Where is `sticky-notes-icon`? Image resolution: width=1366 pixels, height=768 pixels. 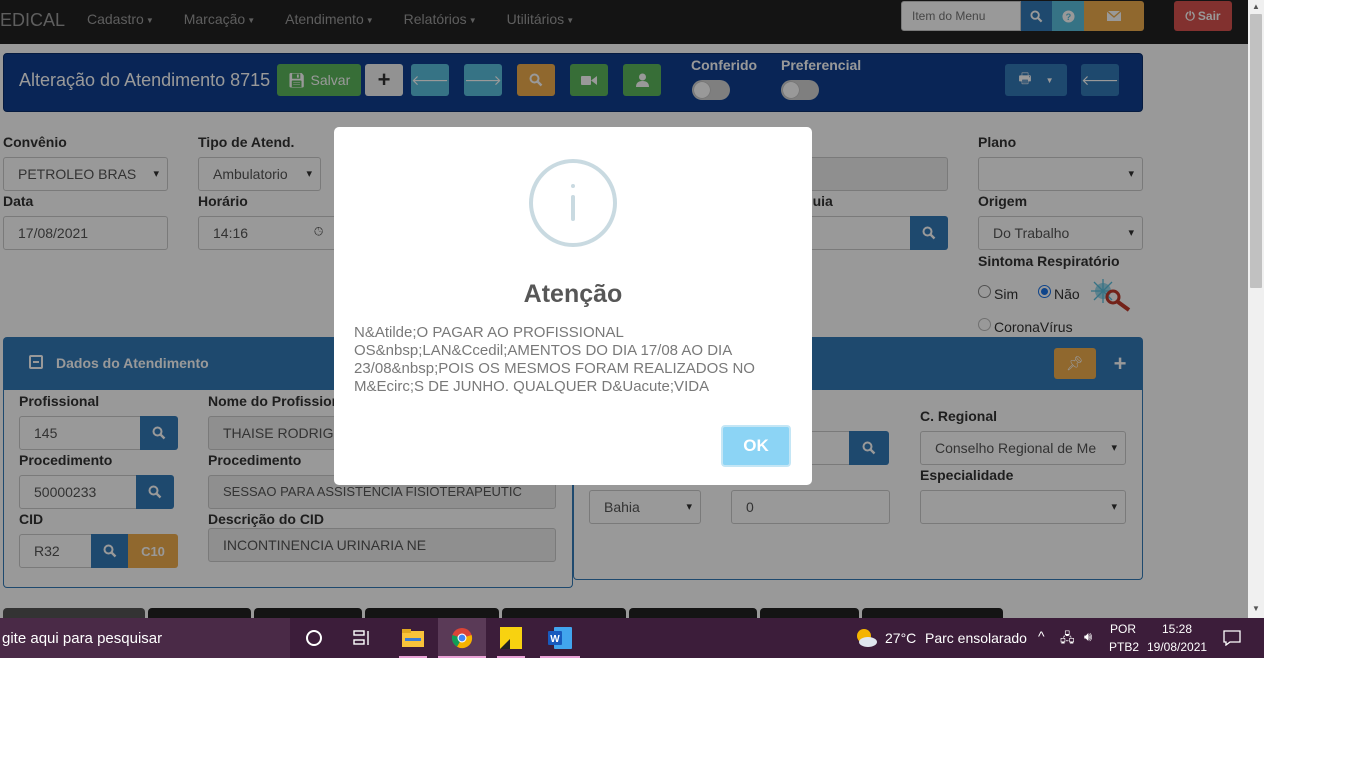
sticky-notes-icon is located at coordinates (511, 638).